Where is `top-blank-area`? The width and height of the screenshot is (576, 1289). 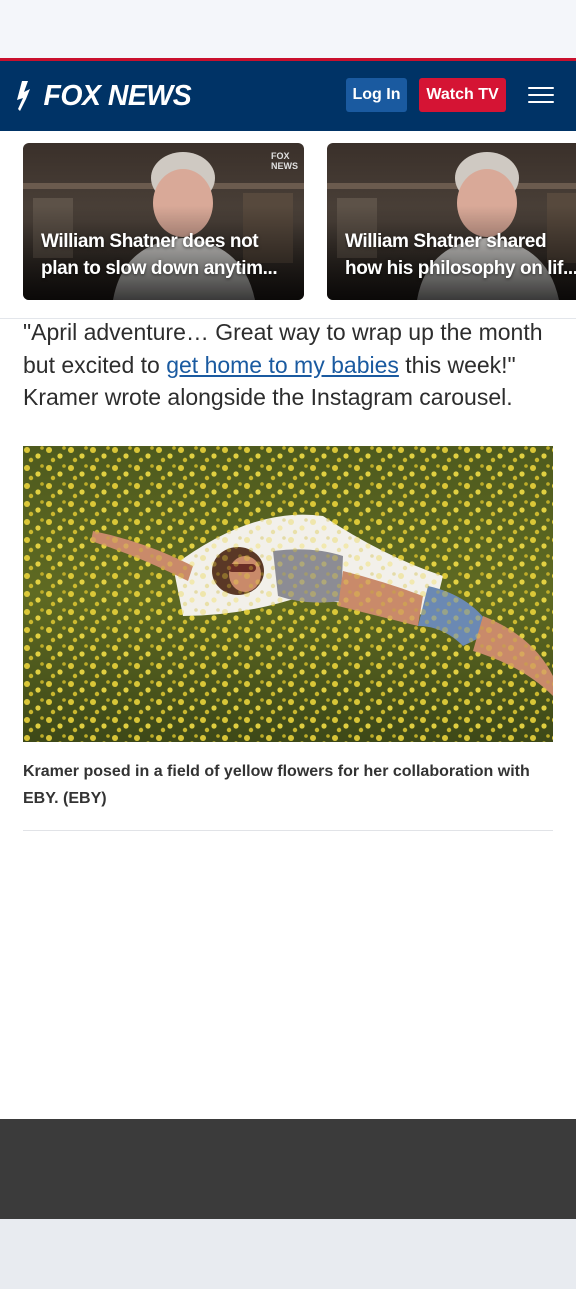 top-blank-area is located at coordinates (288, 29).